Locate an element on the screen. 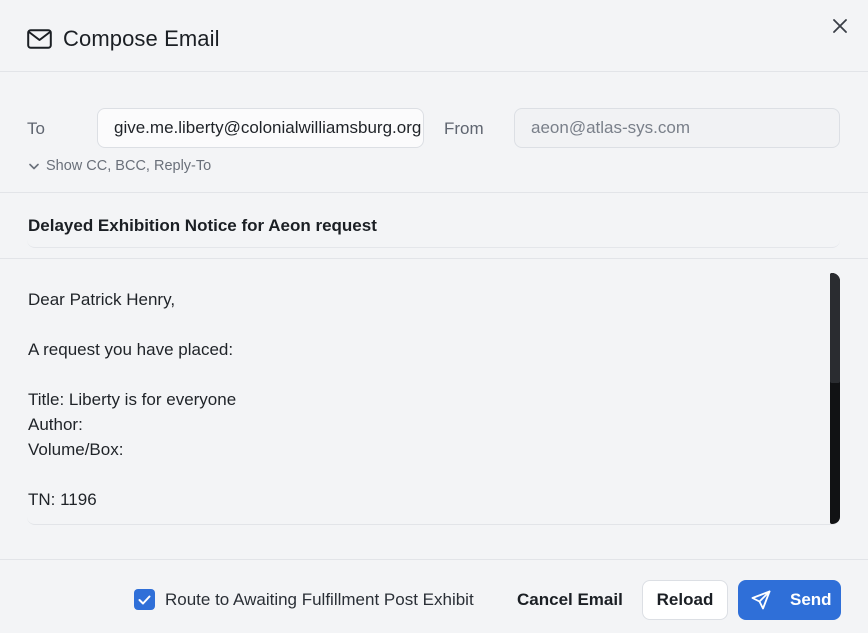 Image resolution: width=868 pixels, height=633 pixels. body-line: Title: Liberty is for everyone is located at coordinates (132, 399).